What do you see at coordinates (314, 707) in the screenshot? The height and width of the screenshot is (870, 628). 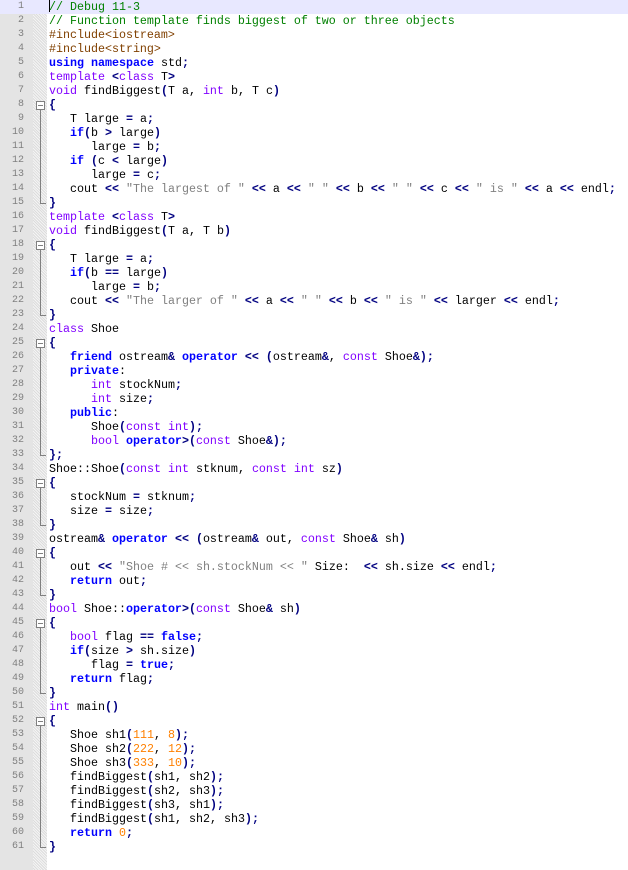 I see `code-line: 51 int main()` at bounding box center [314, 707].